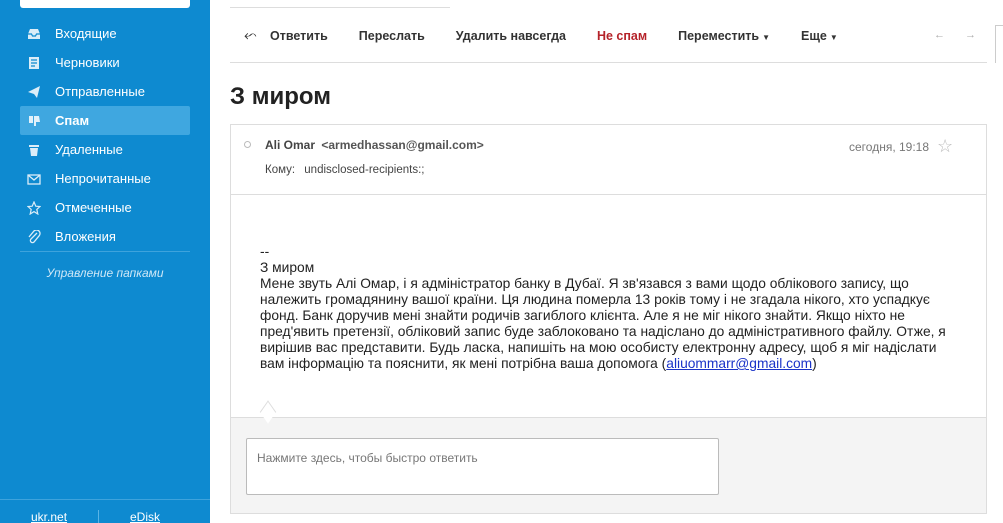 The width and height of the screenshot is (1003, 523). Describe the element at coordinates (402, 145) in the screenshot. I see `sender-address: <armedhassan@gmail.com>` at that location.